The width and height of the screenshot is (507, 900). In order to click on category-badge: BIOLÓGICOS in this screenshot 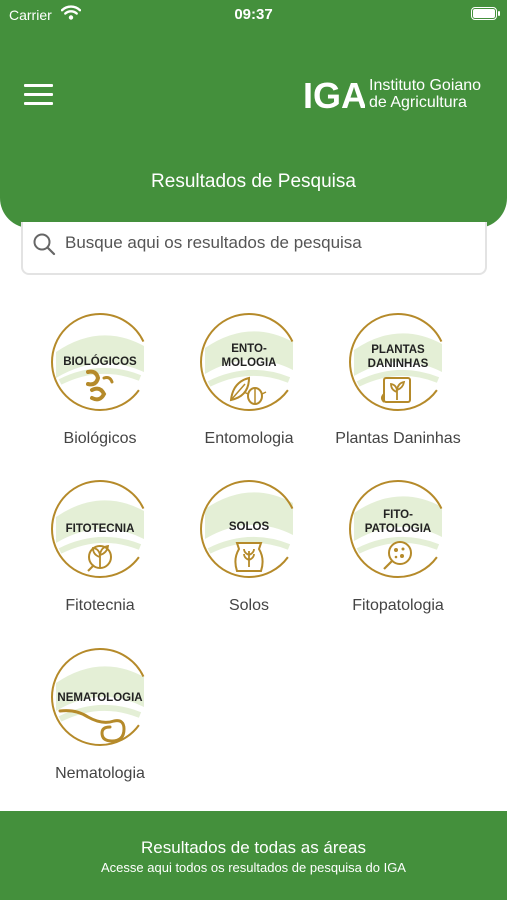, I will do `click(100, 362)`.